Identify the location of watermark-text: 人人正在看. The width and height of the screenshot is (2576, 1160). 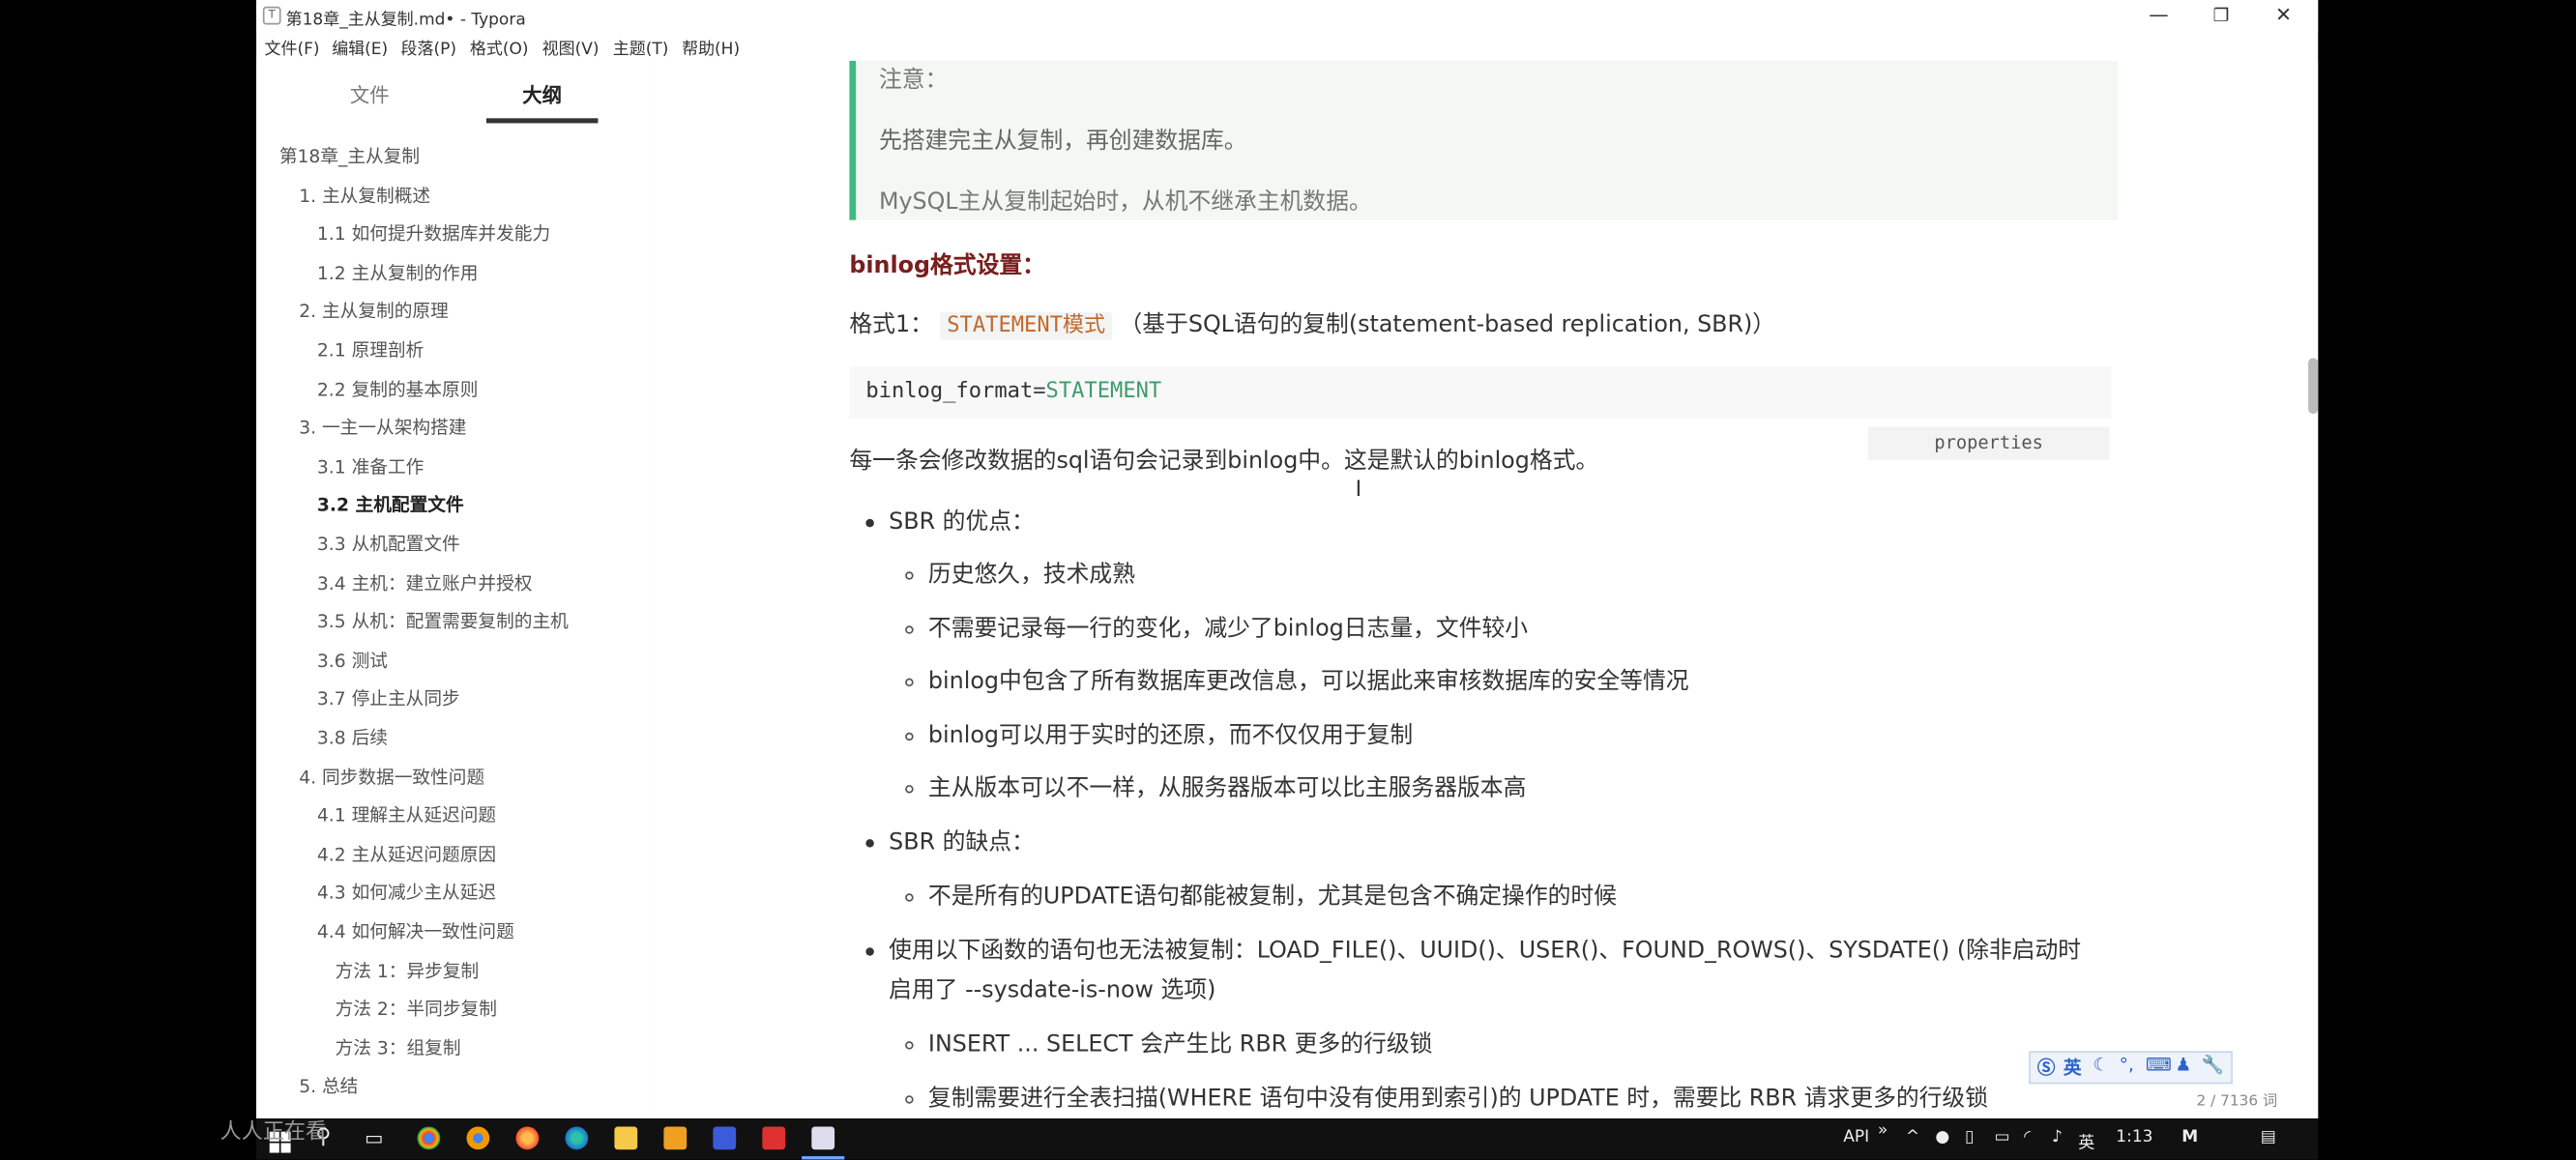
(274, 1133).